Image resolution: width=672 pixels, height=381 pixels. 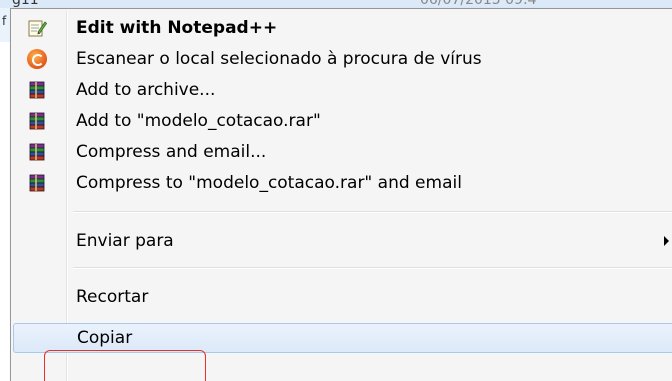 I want to click on menu-item-copy: Copiar, so click(x=342, y=338).